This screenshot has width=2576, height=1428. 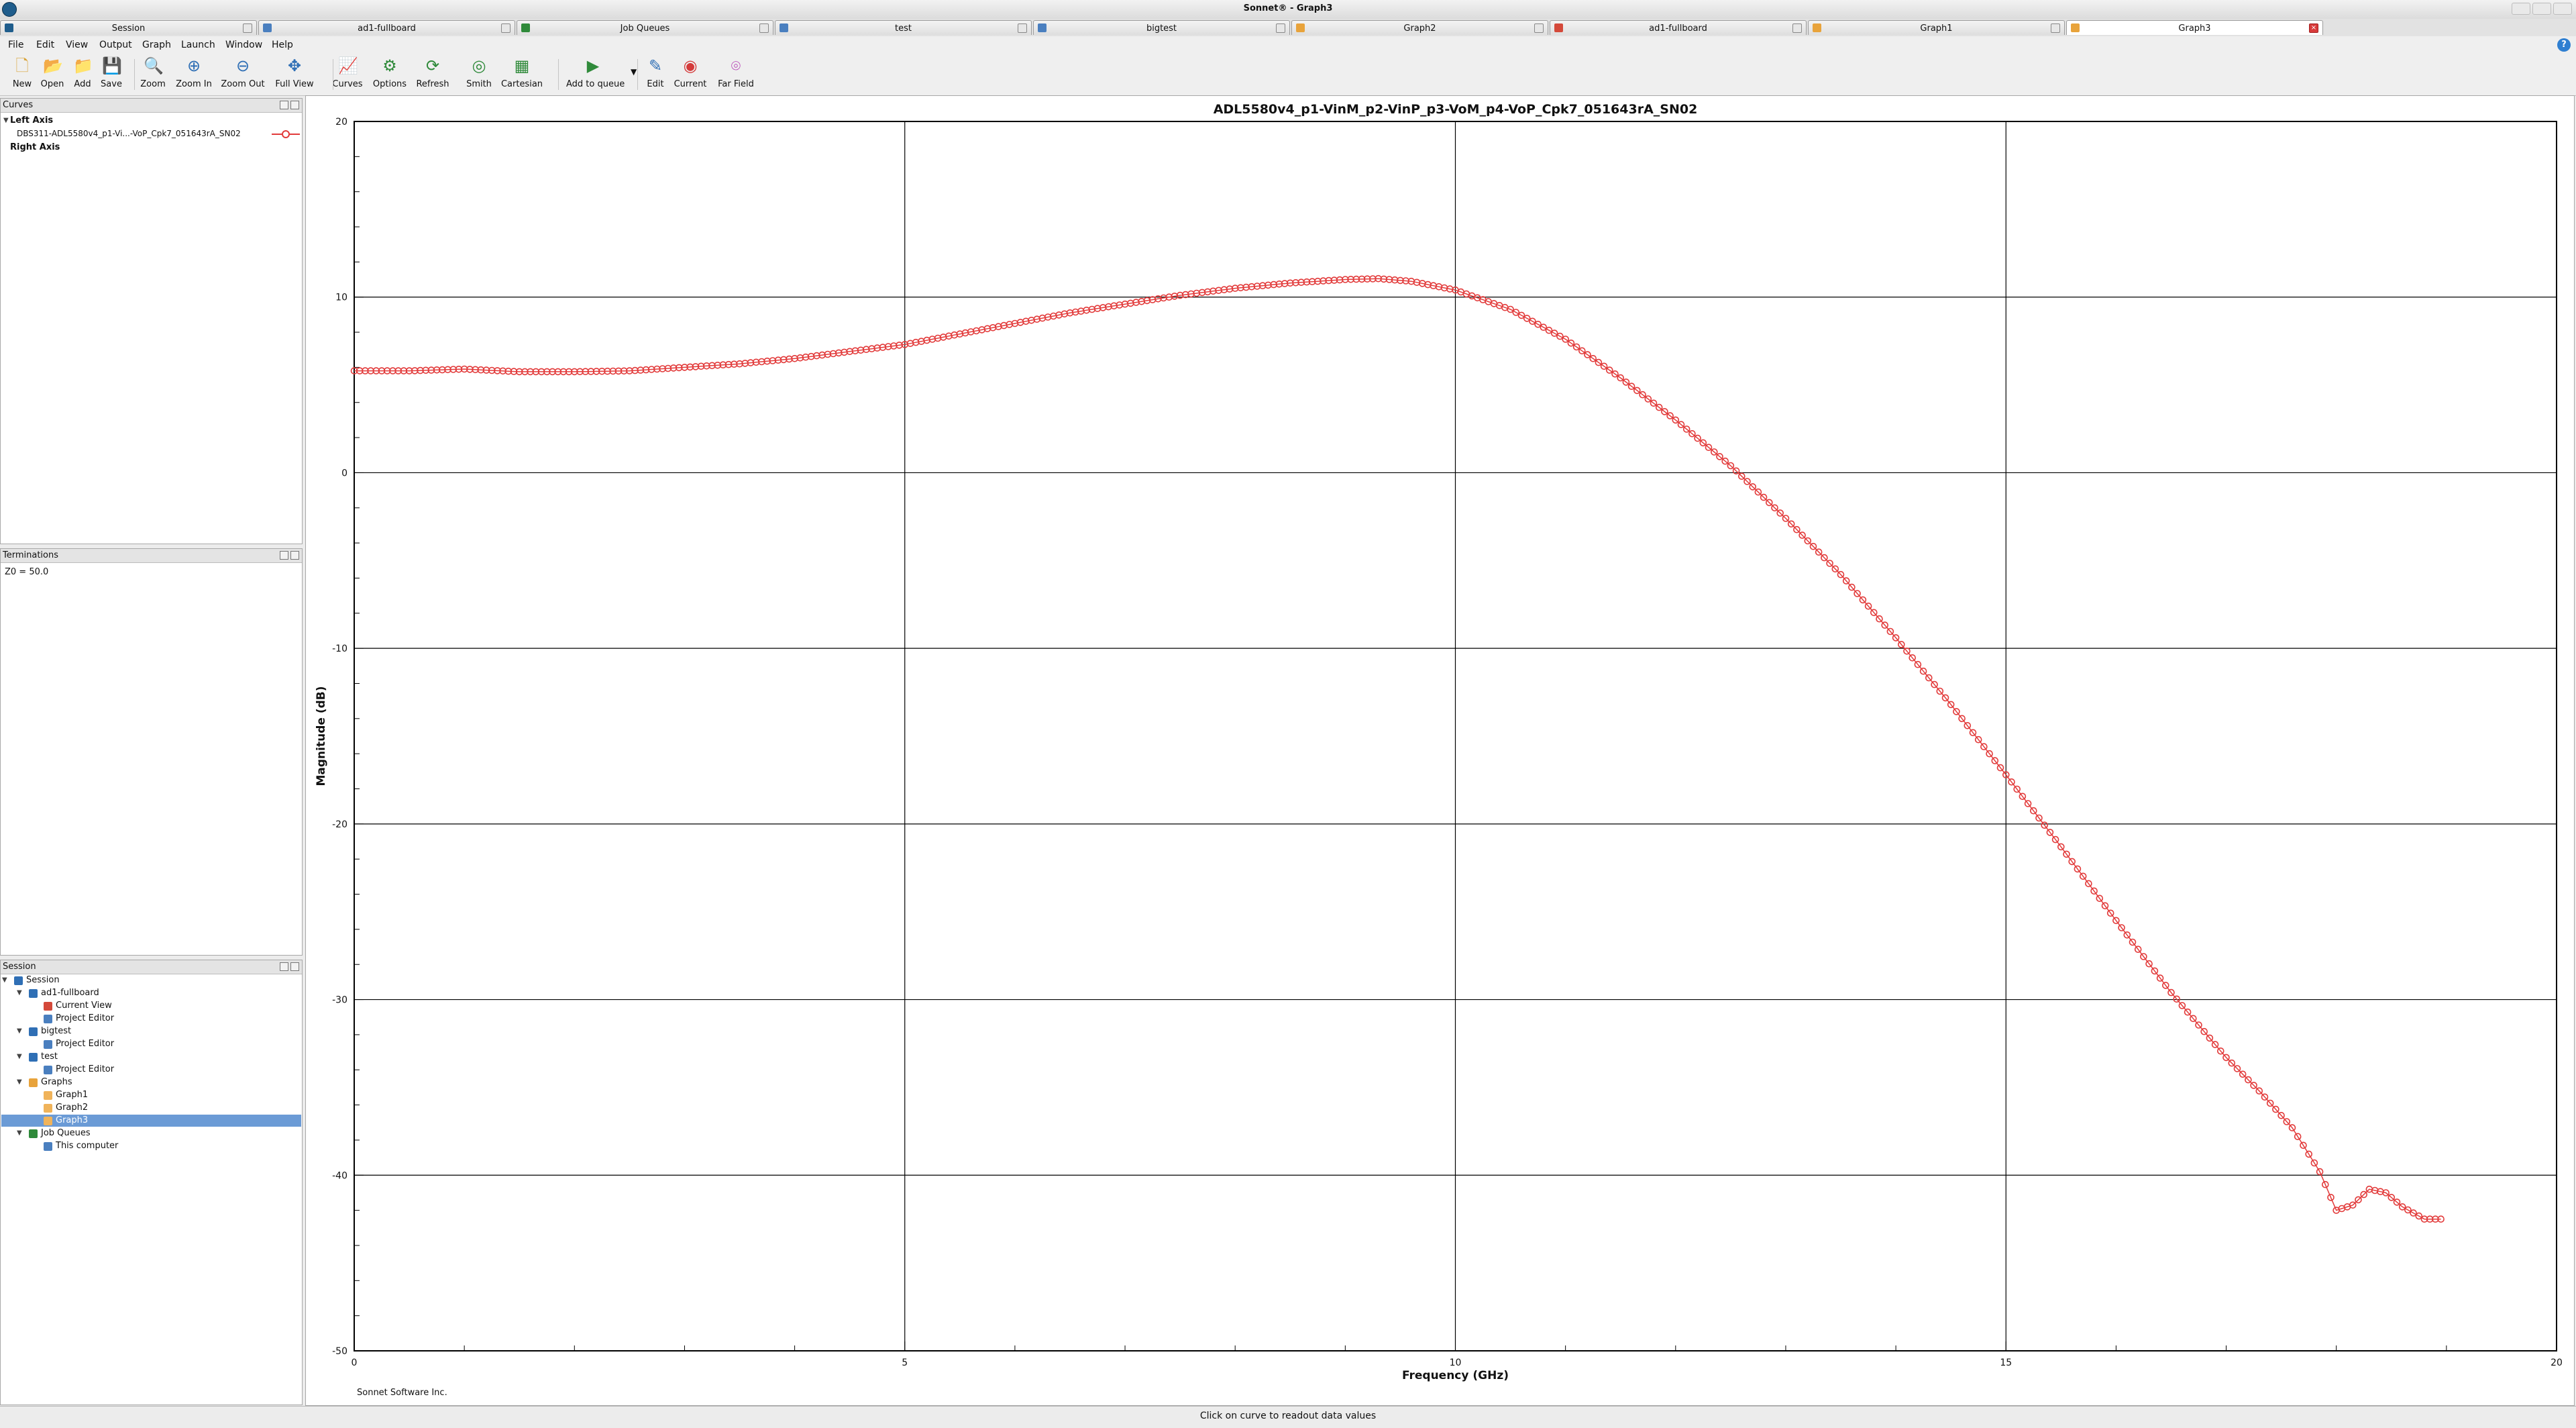 What do you see at coordinates (2521, 9) in the screenshot?
I see `minimize-icon` at bounding box center [2521, 9].